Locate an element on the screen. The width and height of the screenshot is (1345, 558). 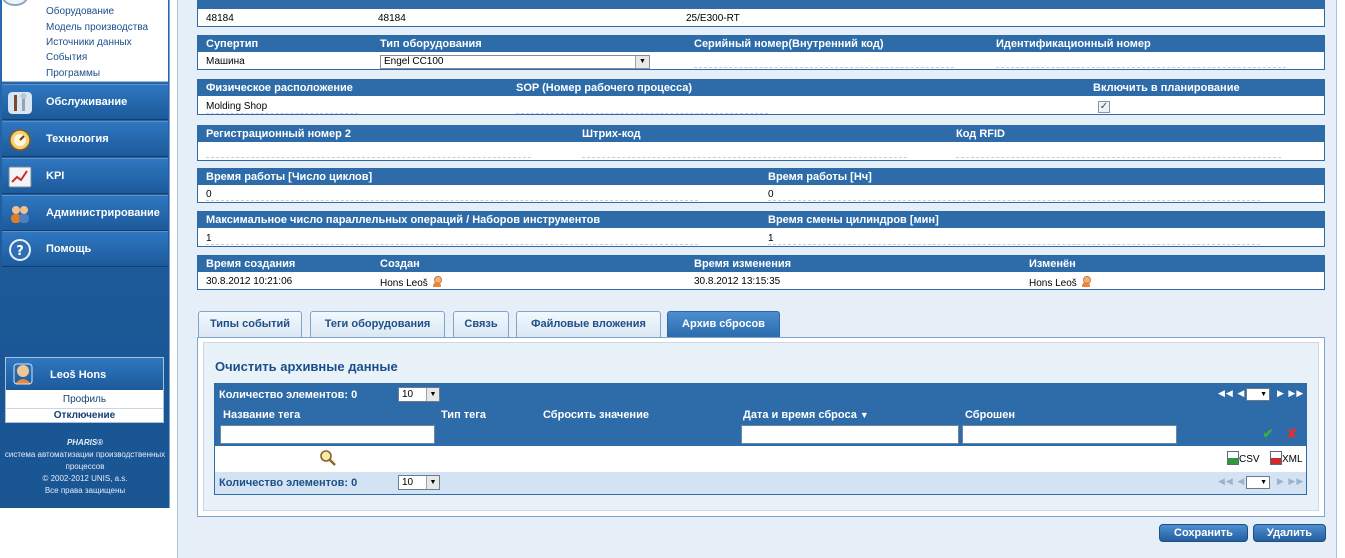
rfid-field is located at coordinates (1118, 157).